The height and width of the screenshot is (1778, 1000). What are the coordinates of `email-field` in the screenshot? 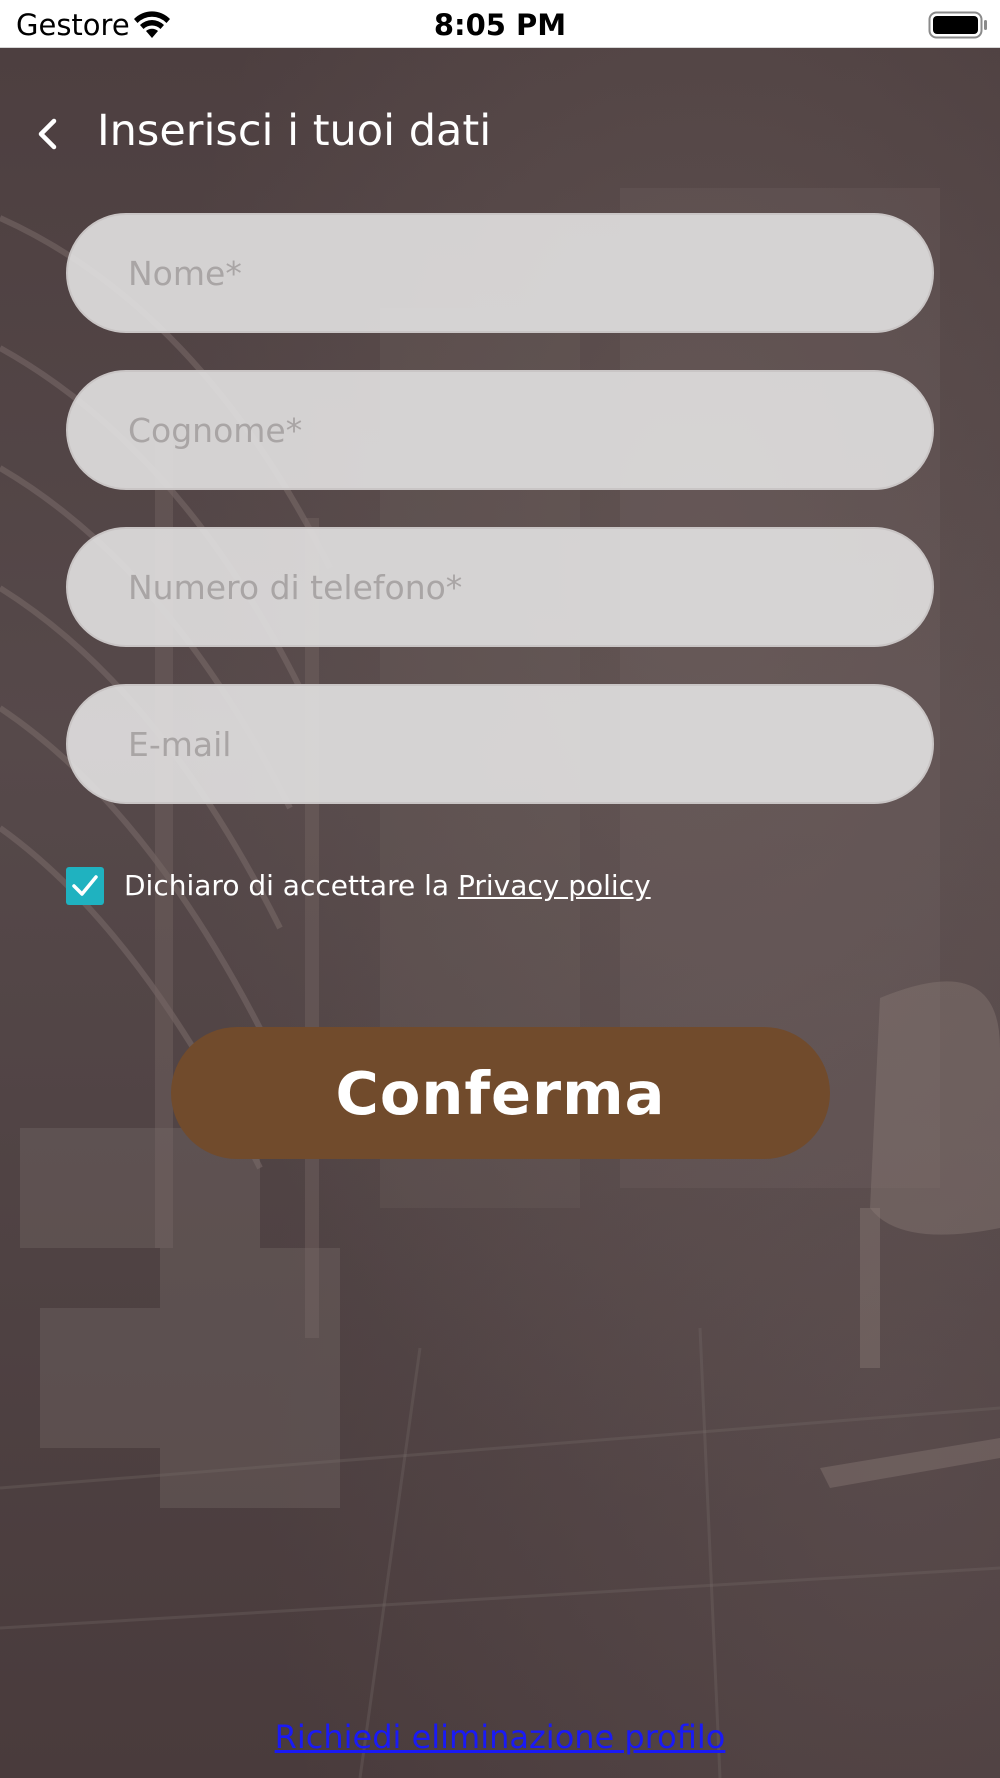 It's located at (500, 744).